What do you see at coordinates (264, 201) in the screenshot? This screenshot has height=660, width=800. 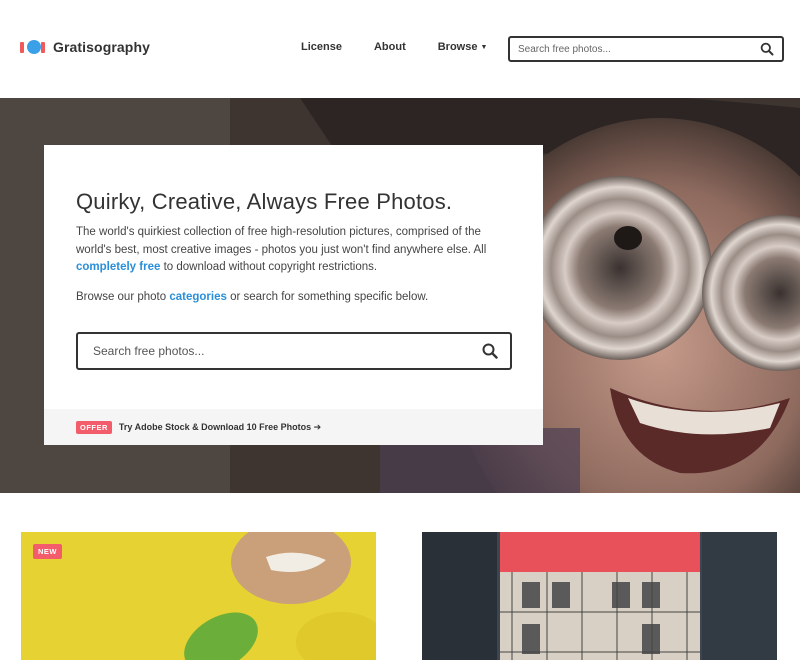 I see `hero-title: Quirky, Creative, Always Free Photos.` at bounding box center [264, 201].